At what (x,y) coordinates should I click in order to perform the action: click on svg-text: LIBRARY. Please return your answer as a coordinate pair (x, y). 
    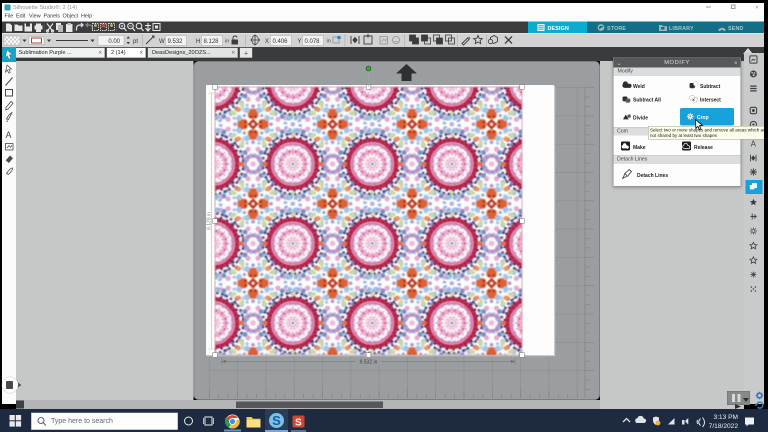
    Looking at the image, I should click on (681, 29).